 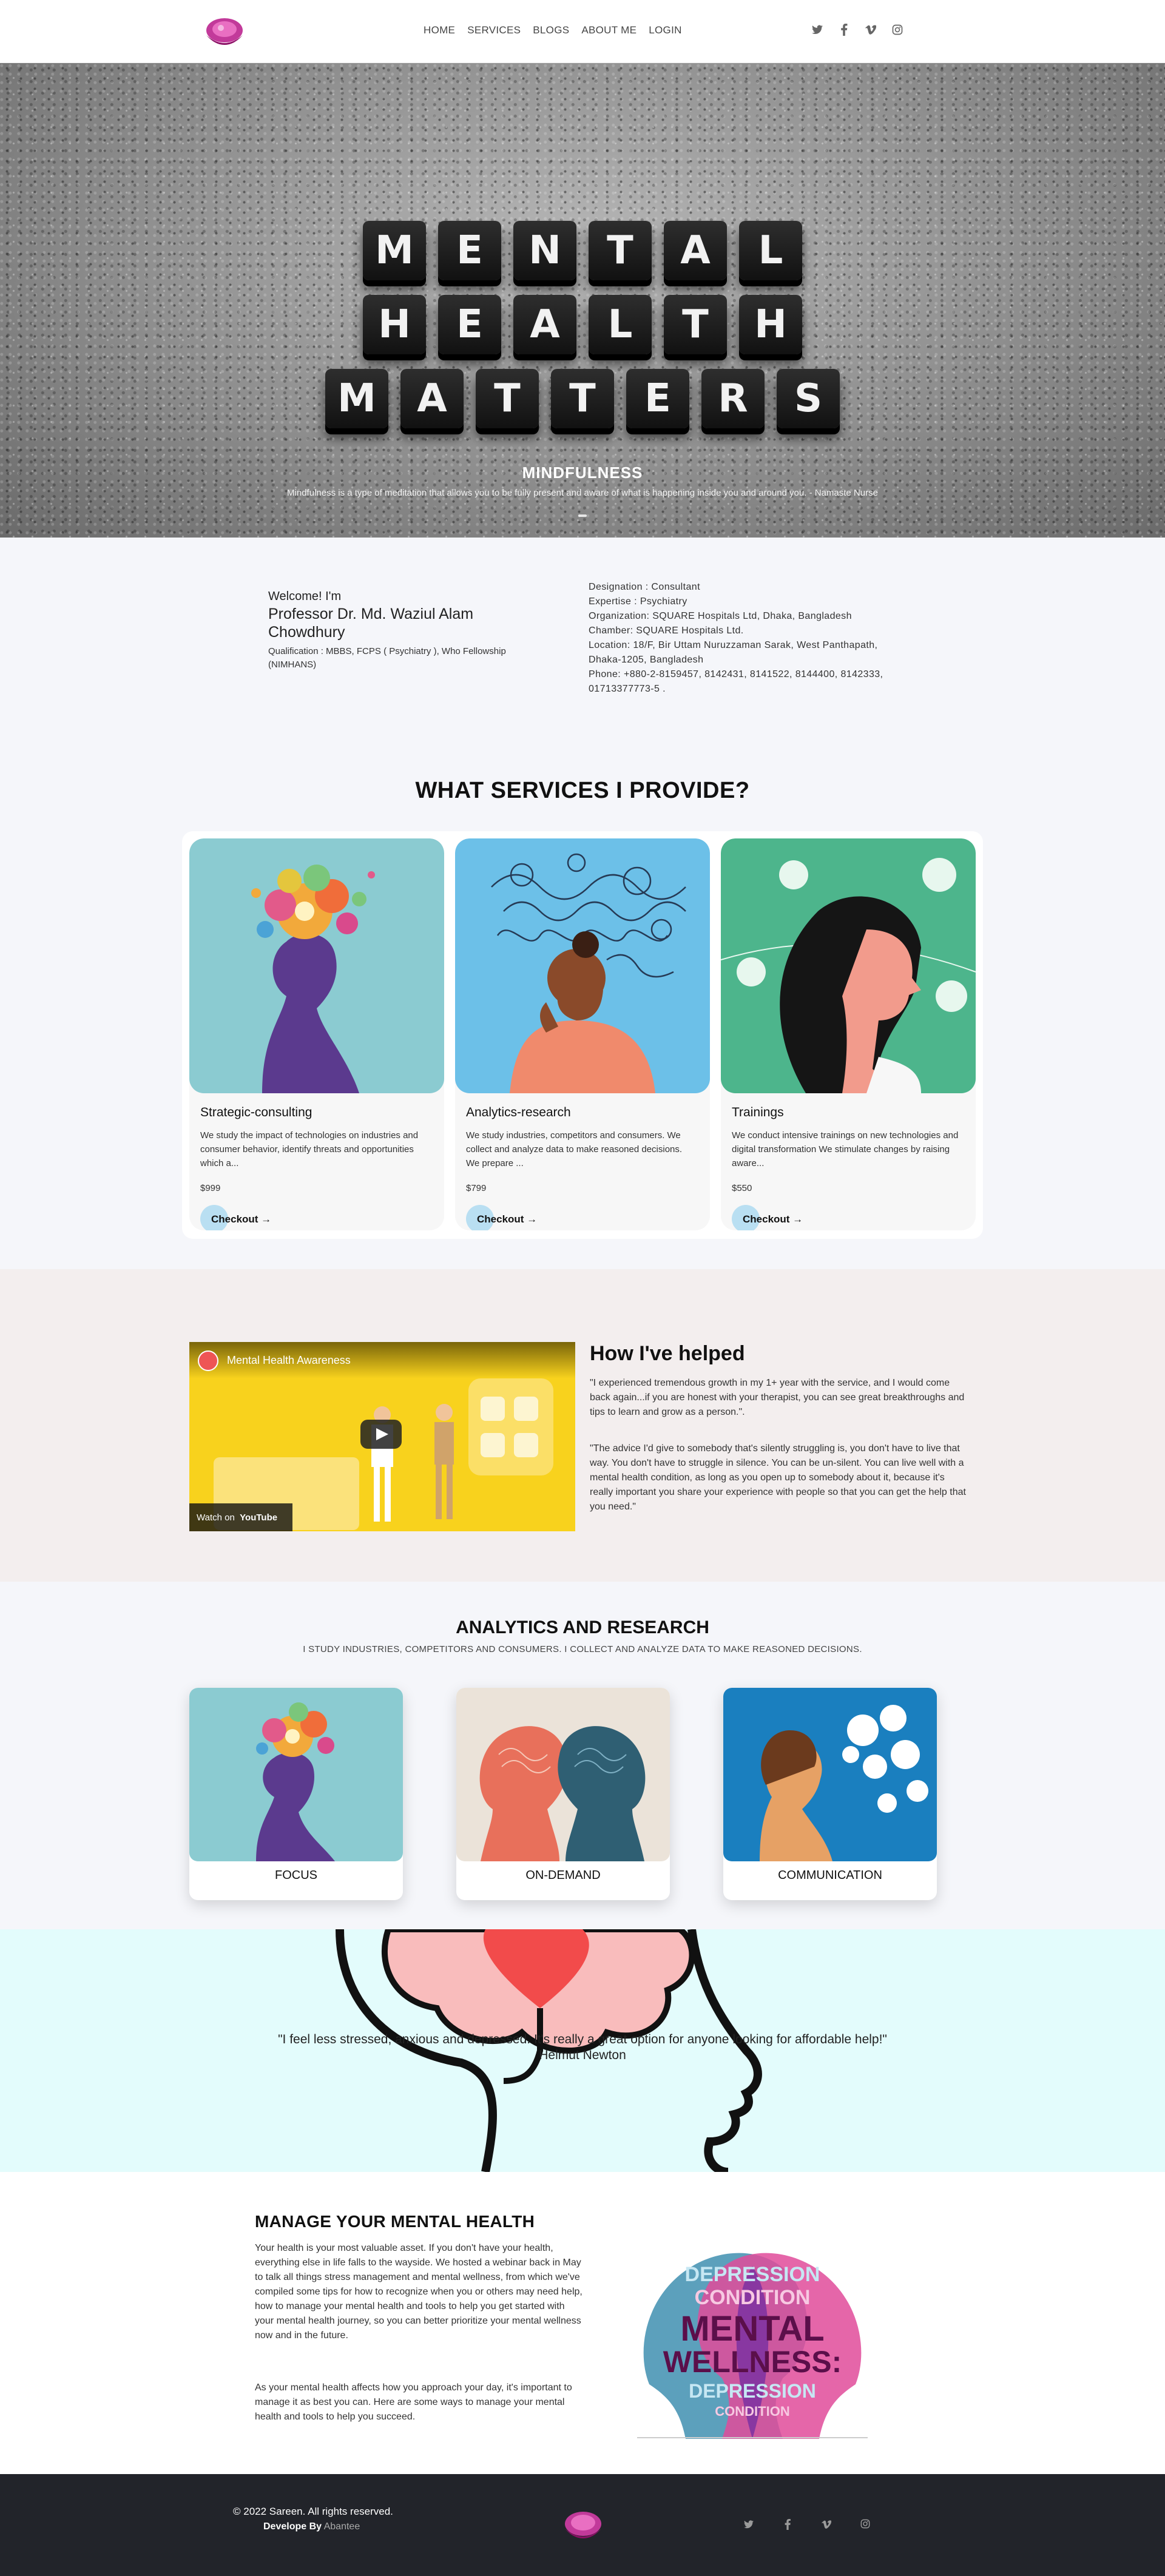 I want to click on video-title: Mental Health Awareness, so click(x=289, y=1361).